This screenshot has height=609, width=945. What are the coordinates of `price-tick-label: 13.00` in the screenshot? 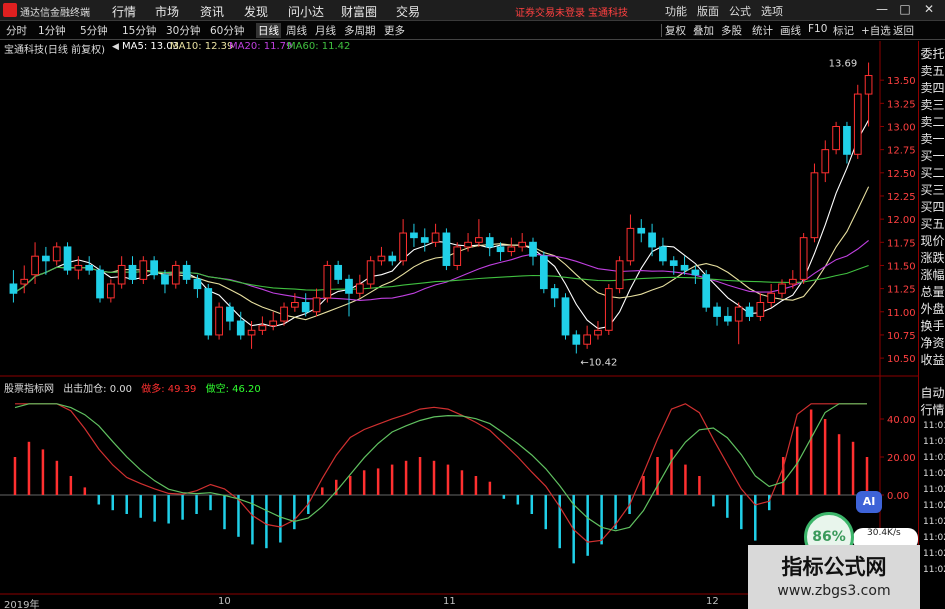 It's located at (901, 127).